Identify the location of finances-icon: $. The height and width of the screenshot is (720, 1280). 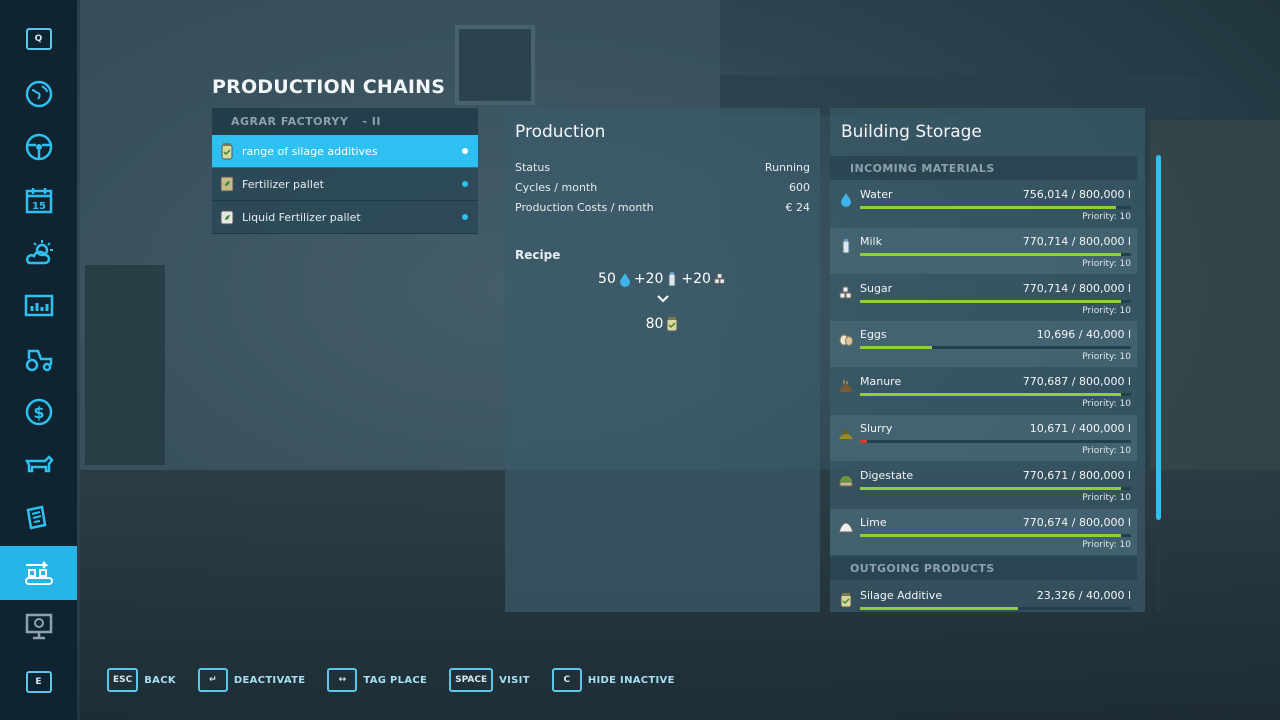
(38, 412).